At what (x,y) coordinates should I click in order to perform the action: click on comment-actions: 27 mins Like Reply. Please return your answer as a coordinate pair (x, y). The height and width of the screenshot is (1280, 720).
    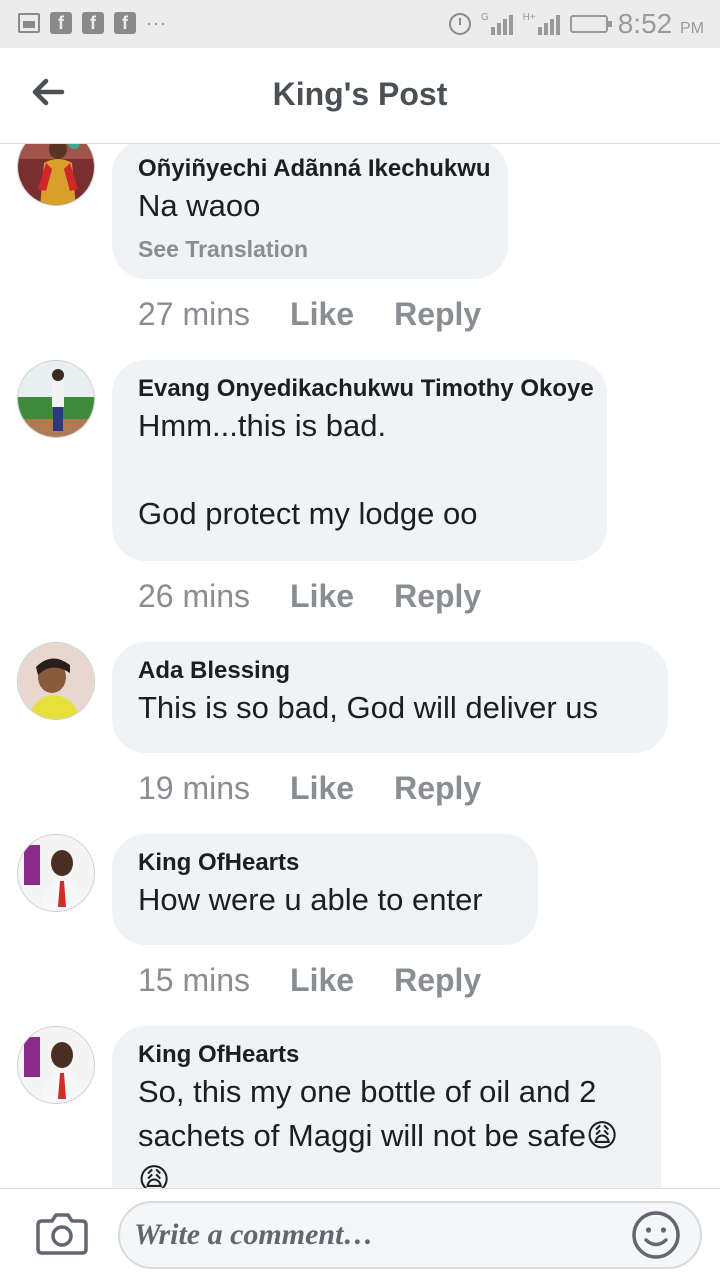
    Looking at the image, I should click on (309, 314).